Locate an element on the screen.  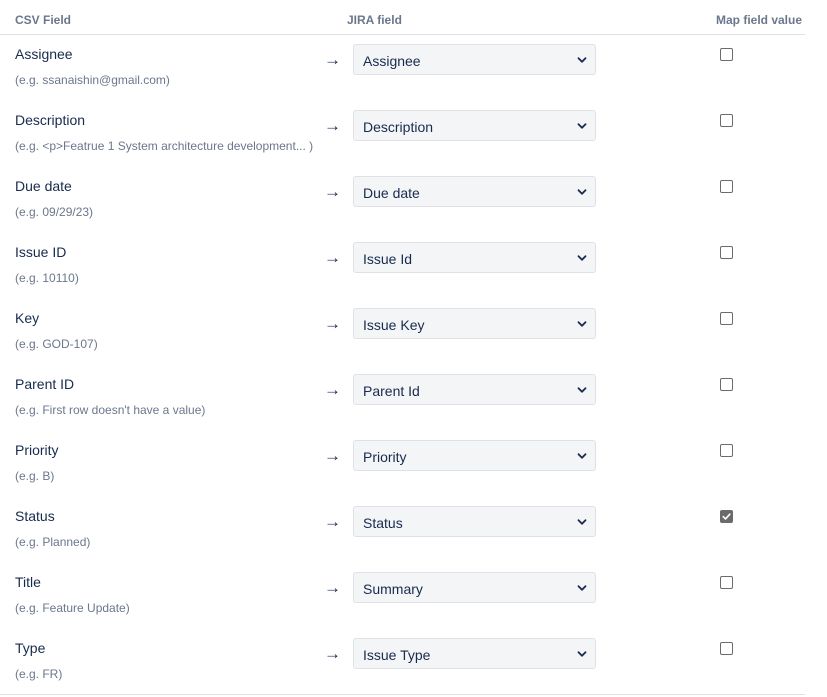
csv-field-example: (e.g. 09/29/23) is located at coordinates (54, 212).